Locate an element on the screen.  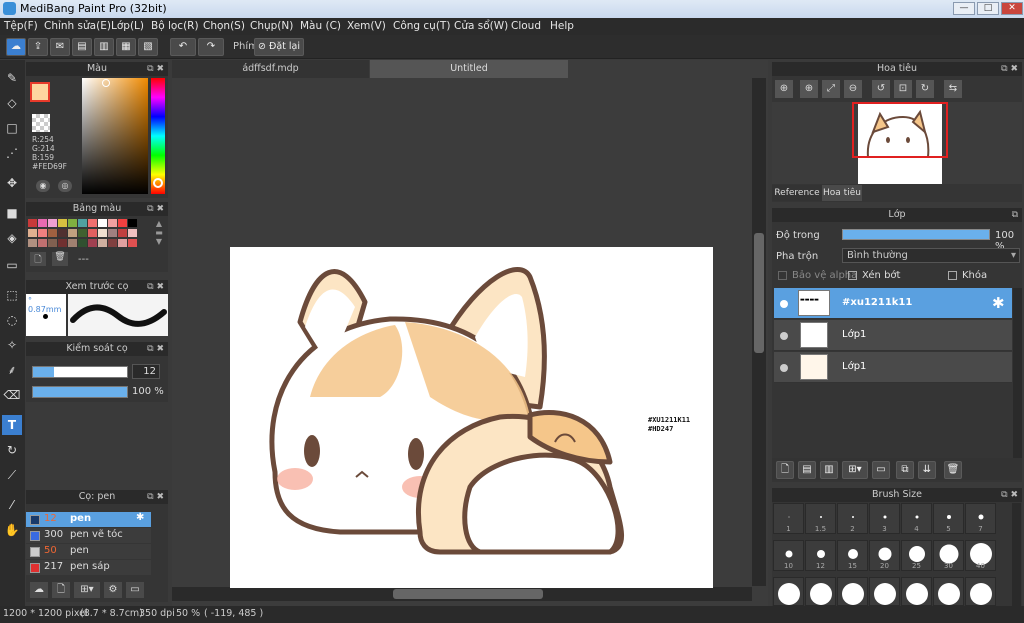
brush-size-cell: 5 is located at coordinates (948, 518).